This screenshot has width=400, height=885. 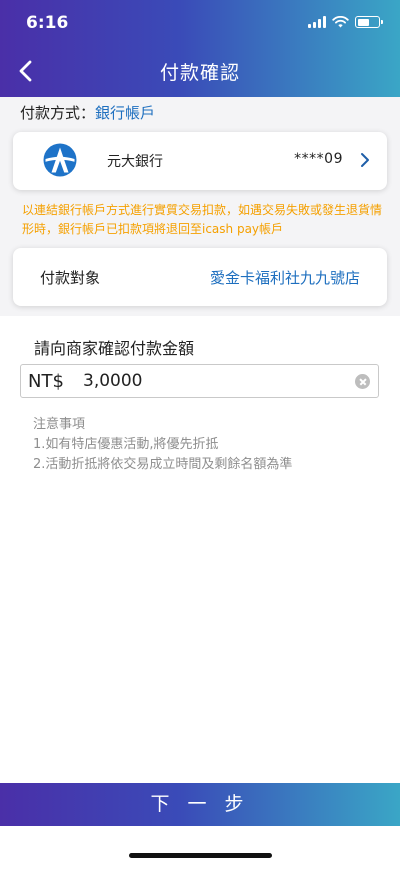 I want to click on home-indicator-area, so click(x=200, y=855).